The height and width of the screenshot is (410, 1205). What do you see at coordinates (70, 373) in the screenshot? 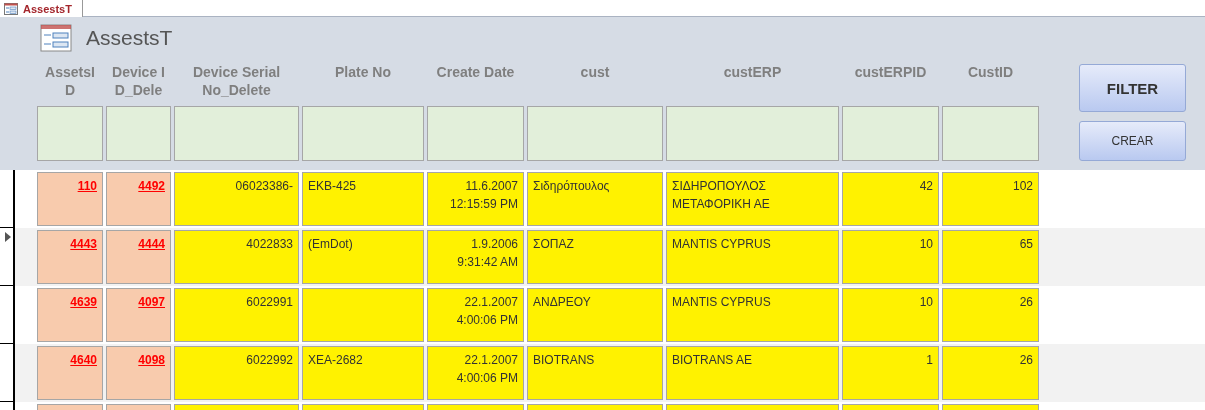
I see `table-cell: 4640` at bounding box center [70, 373].